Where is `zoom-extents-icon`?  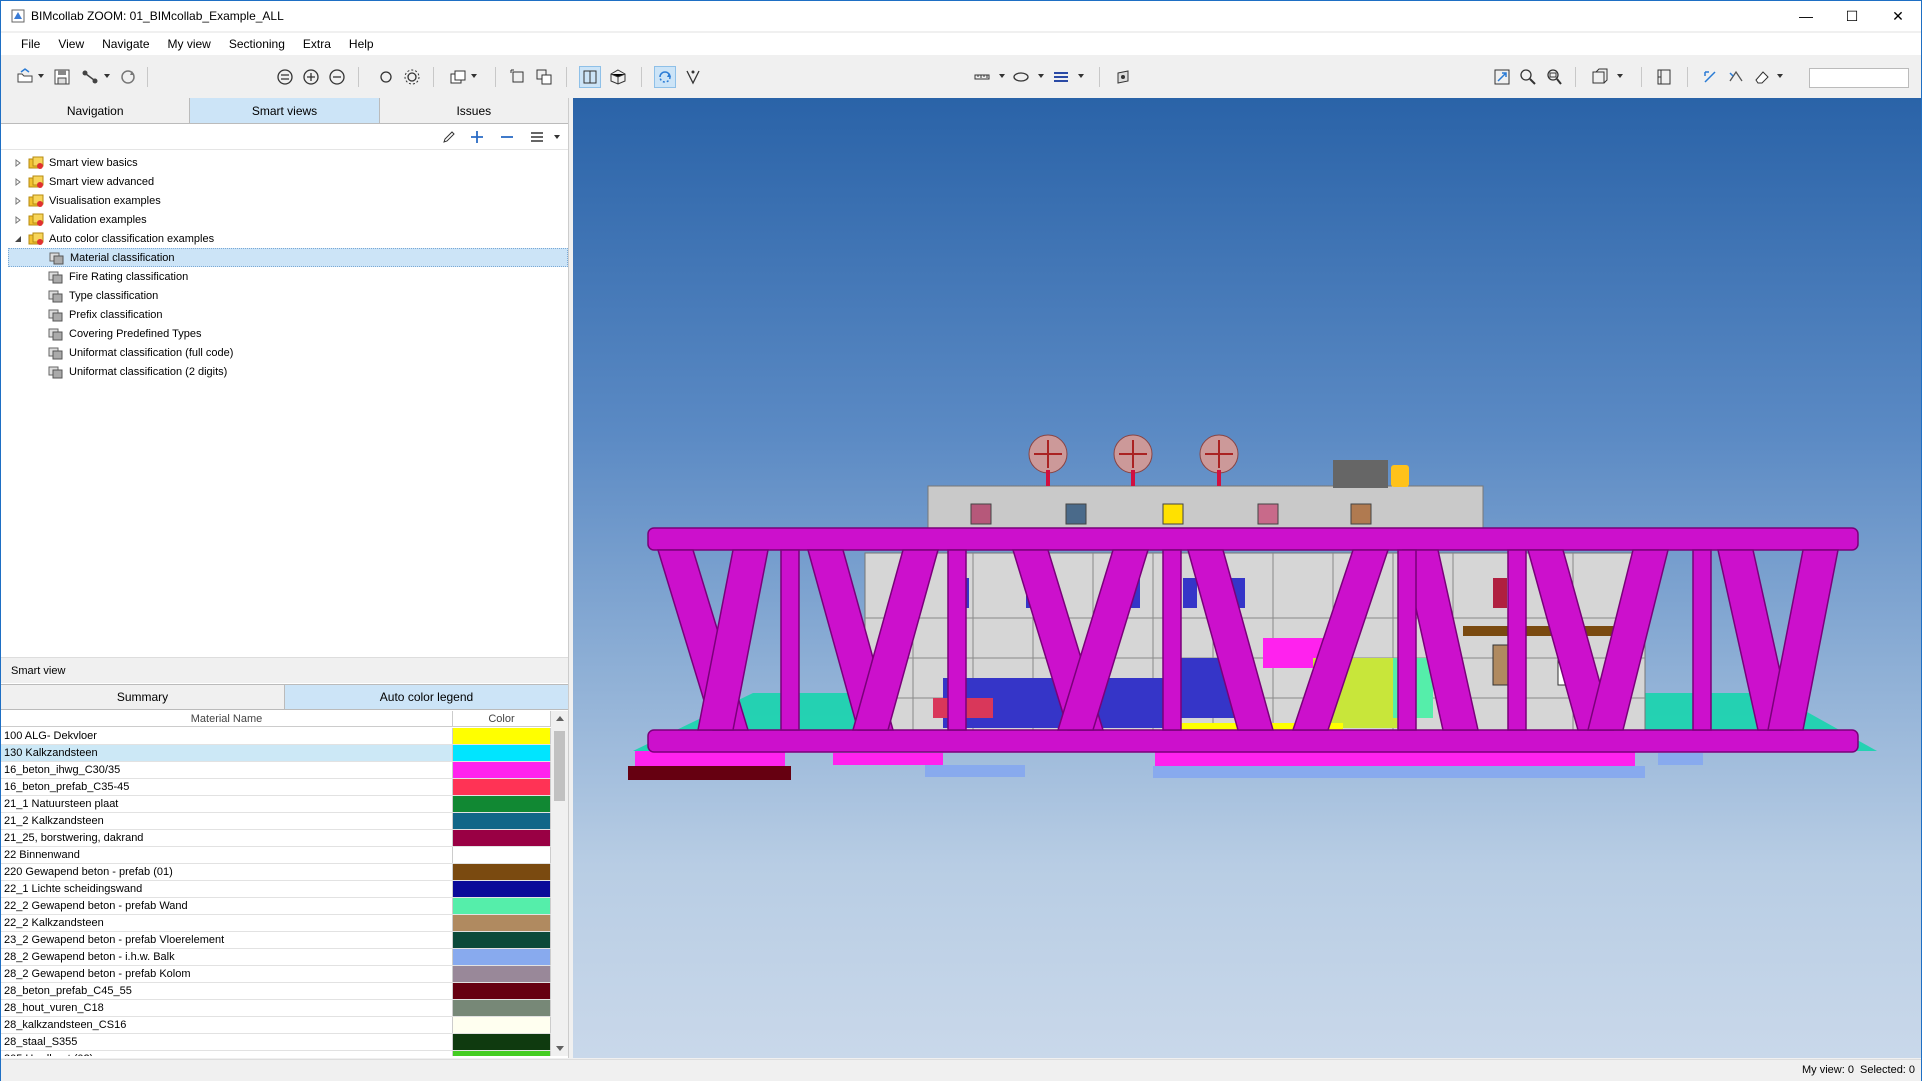 zoom-extents-icon is located at coordinates (1502, 77).